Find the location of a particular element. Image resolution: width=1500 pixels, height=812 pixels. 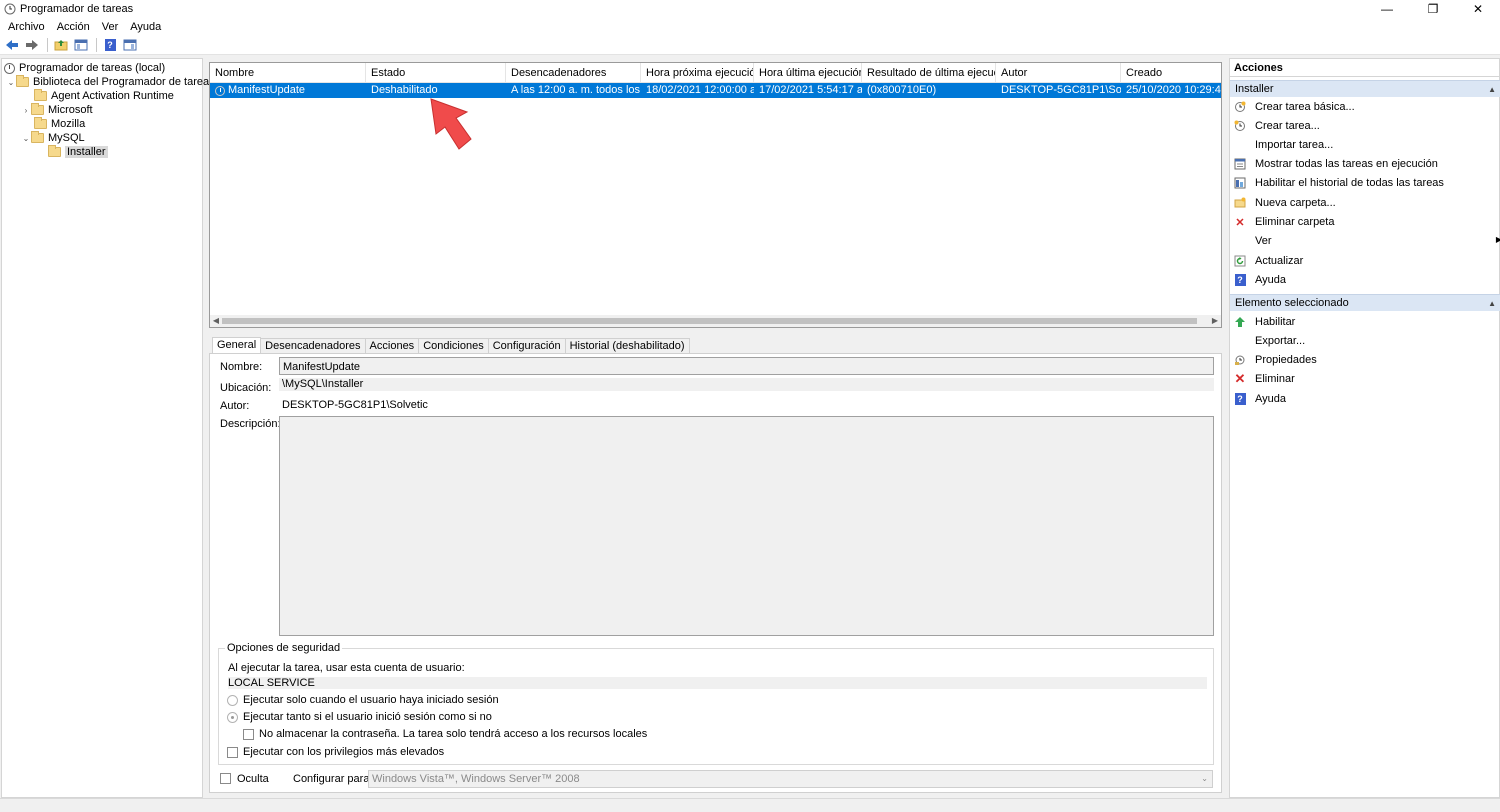

action-refresh: Actualizar is located at coordinates (1268, 261).